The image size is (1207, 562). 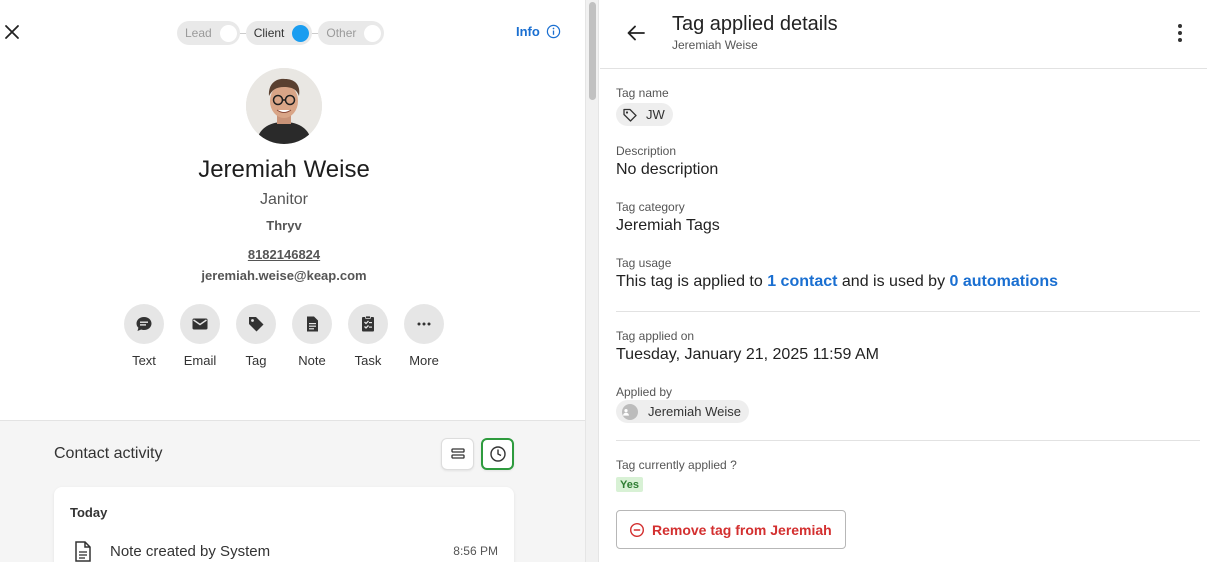 What do you see at coordinates (644, 263) in the screenshot?
I see `tag-usage-label: Tag usage` at bounding box center [644, 263].